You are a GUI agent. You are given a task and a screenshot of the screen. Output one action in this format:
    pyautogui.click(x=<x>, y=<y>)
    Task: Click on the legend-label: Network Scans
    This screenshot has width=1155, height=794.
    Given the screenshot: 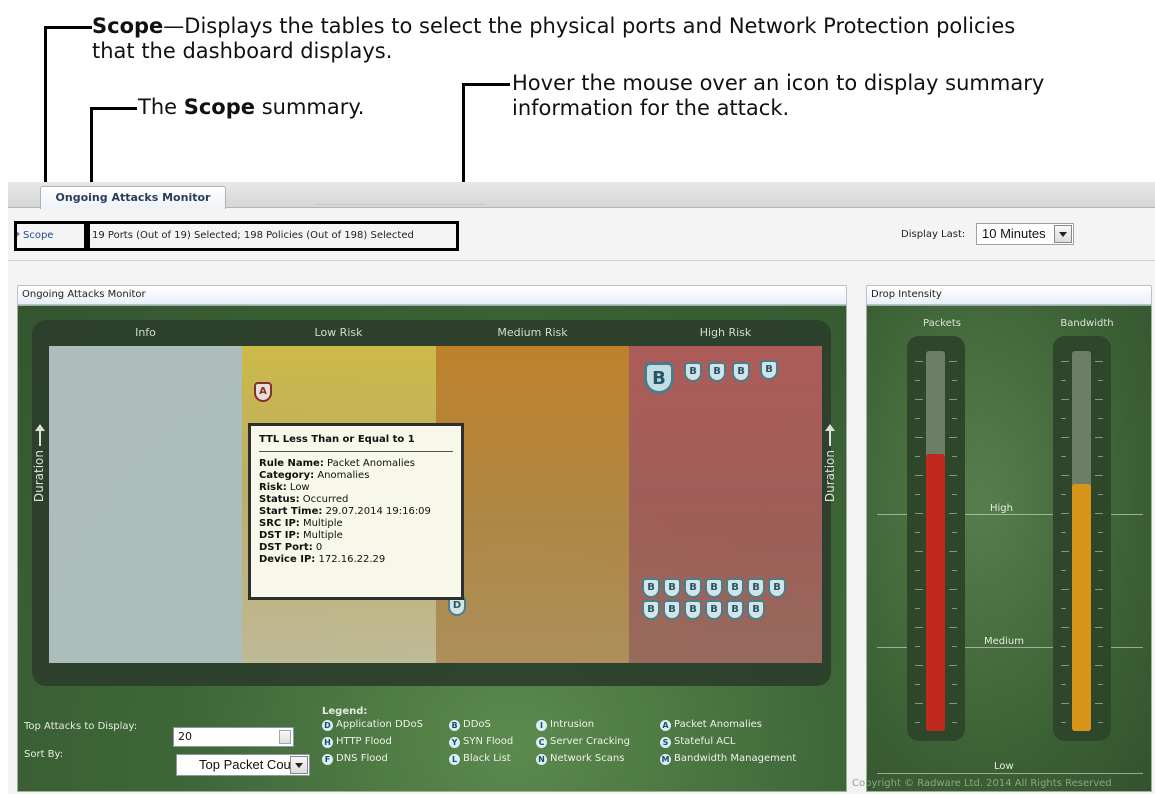 What is the action you would take?
    pyautogui.click(x=587, y=758)
    